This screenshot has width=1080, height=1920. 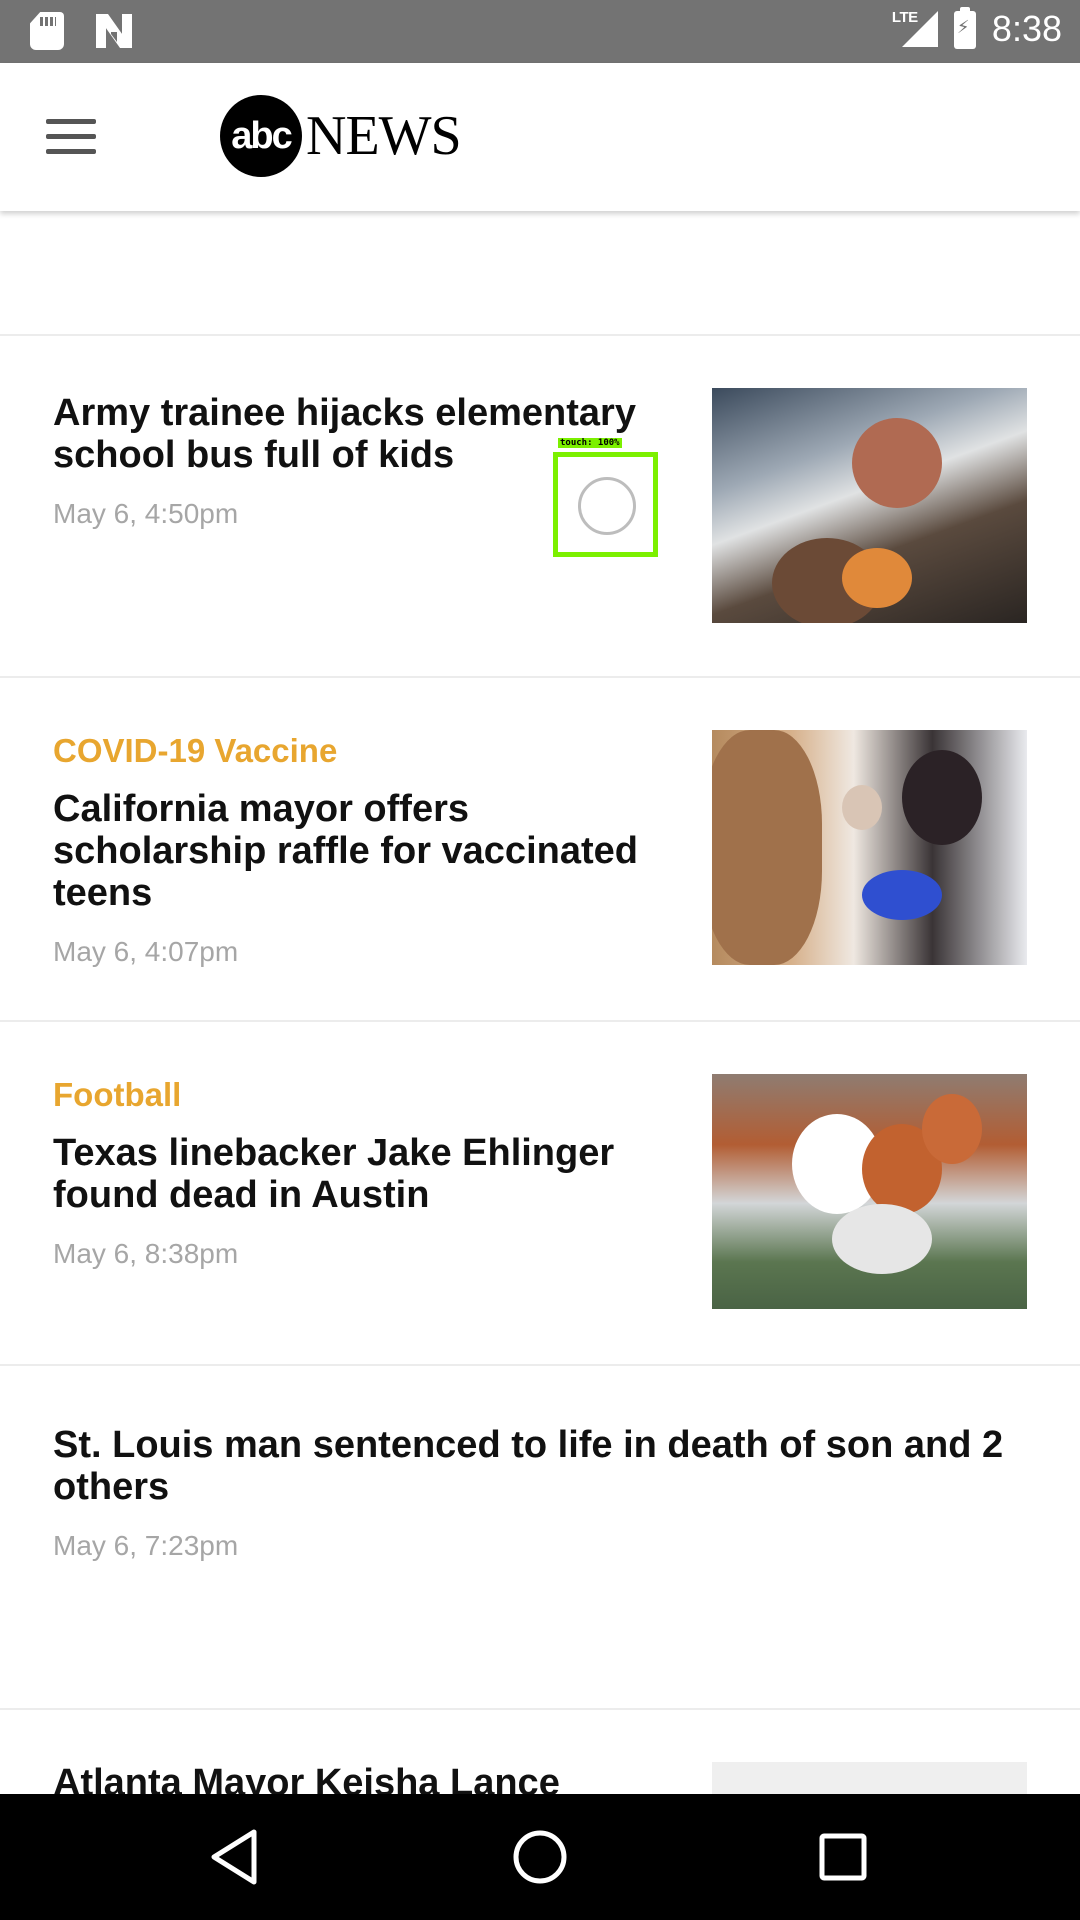 What do you see at coordinates (1026, 28) in the screenshot?
I see `status-clock: 8:38` at bounding box center [1026, 28].